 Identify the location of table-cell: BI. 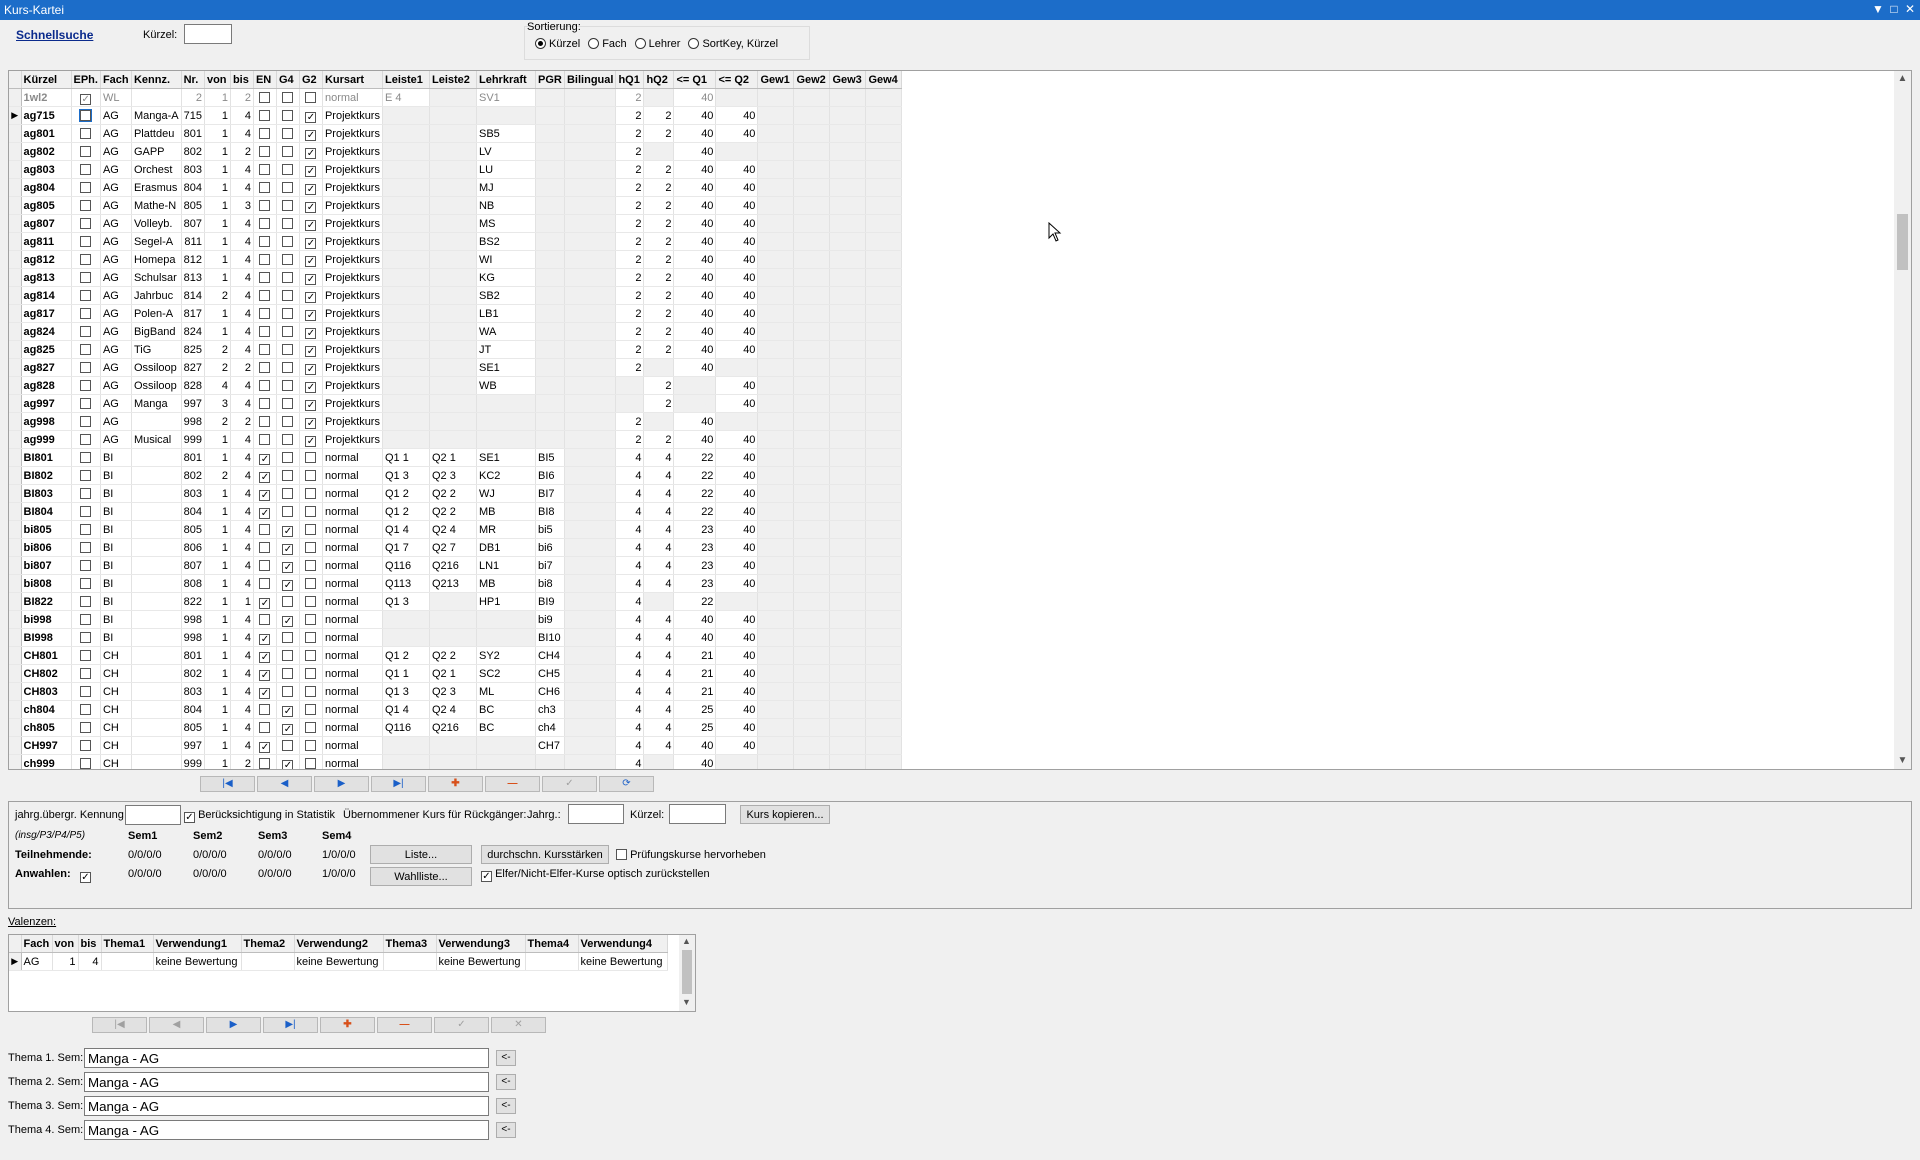
(116, 583).